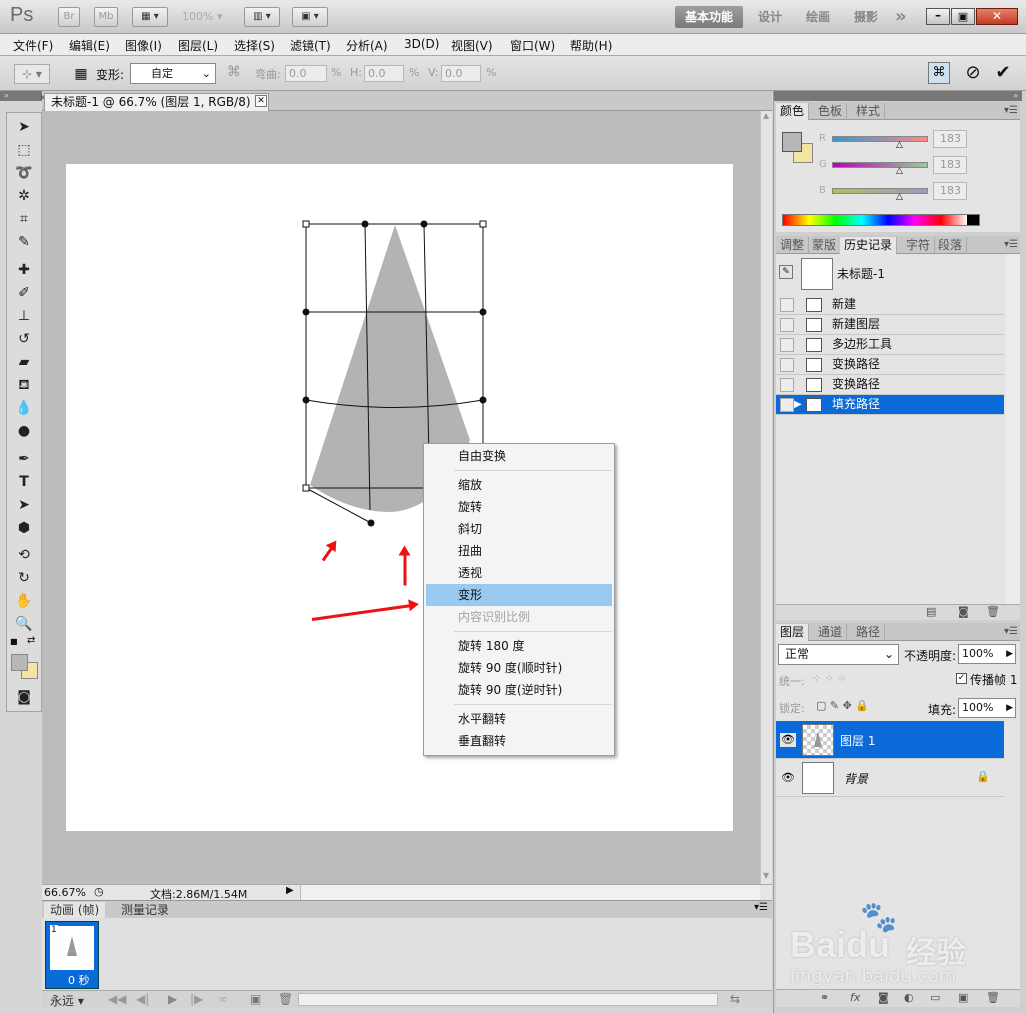  Describe the element at coordinates (261, 101) in the screenshot. I see `close-tab-icon: ✕` at that location.